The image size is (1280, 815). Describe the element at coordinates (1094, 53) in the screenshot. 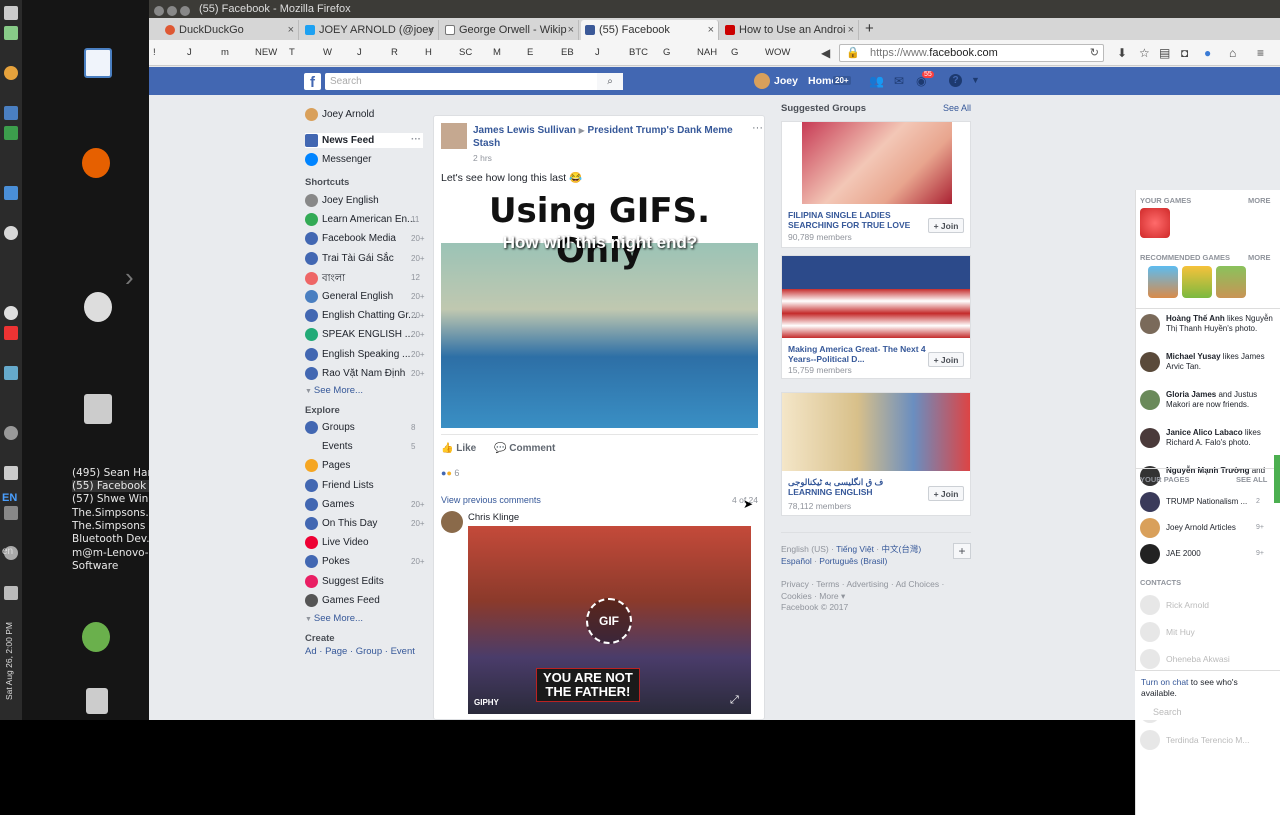

I see `reload-icon: ↻` at that location.